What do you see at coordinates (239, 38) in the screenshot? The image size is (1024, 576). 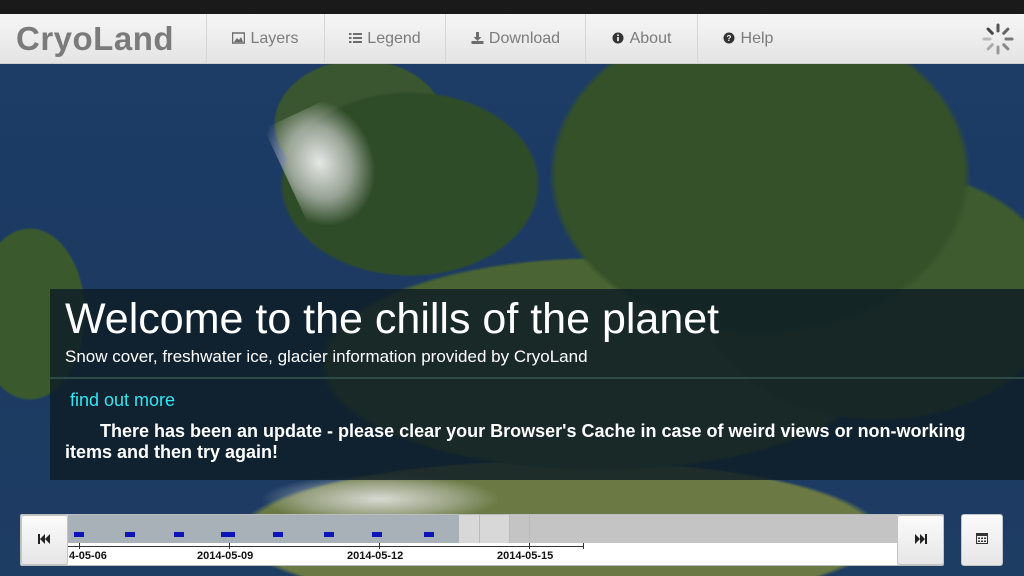 I see `image-icon` at bounding box center [239, 38].